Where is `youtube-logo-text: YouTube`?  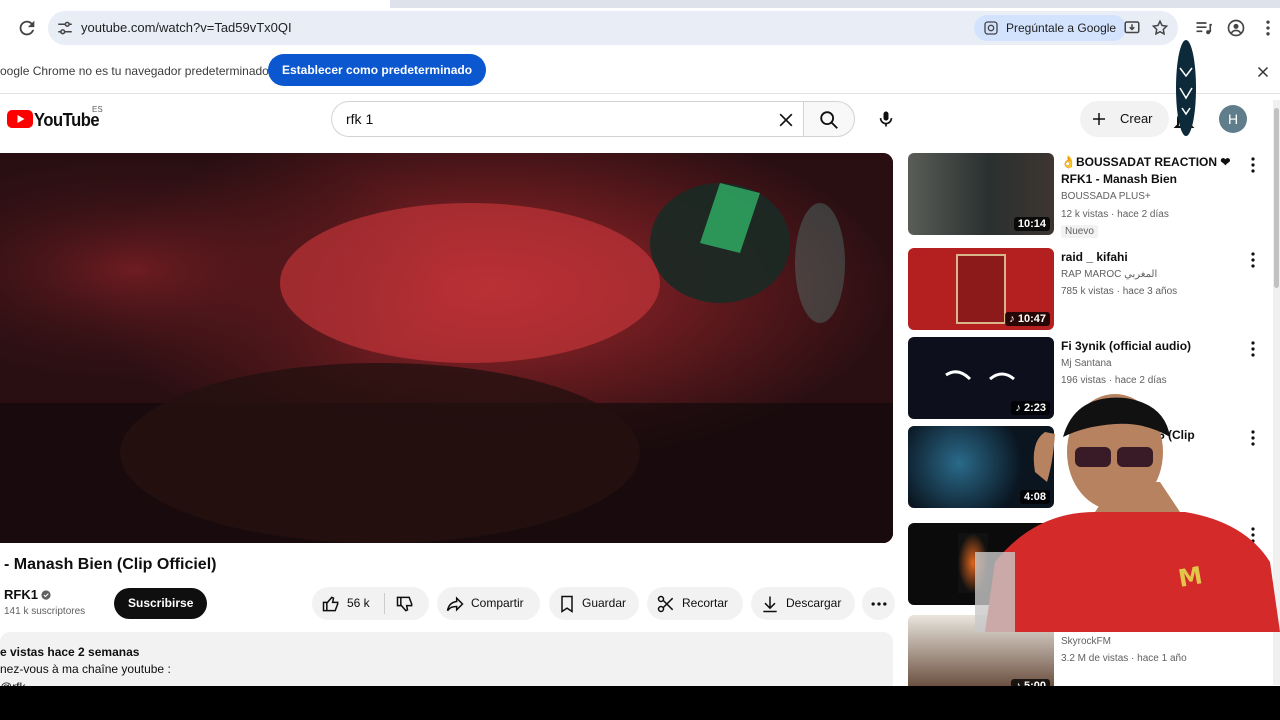 youtube-logo-text: YouTube is located at coordinates (67, 120).